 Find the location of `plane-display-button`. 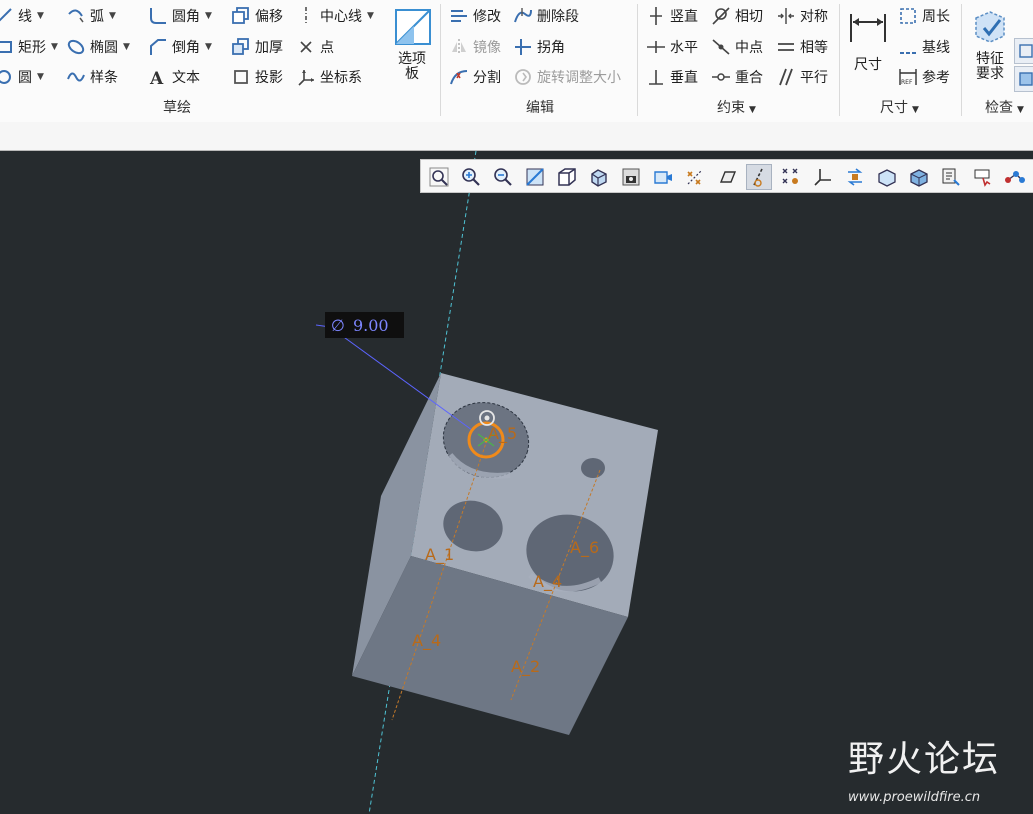

plane-display-button is located at coordinates (727, 177).